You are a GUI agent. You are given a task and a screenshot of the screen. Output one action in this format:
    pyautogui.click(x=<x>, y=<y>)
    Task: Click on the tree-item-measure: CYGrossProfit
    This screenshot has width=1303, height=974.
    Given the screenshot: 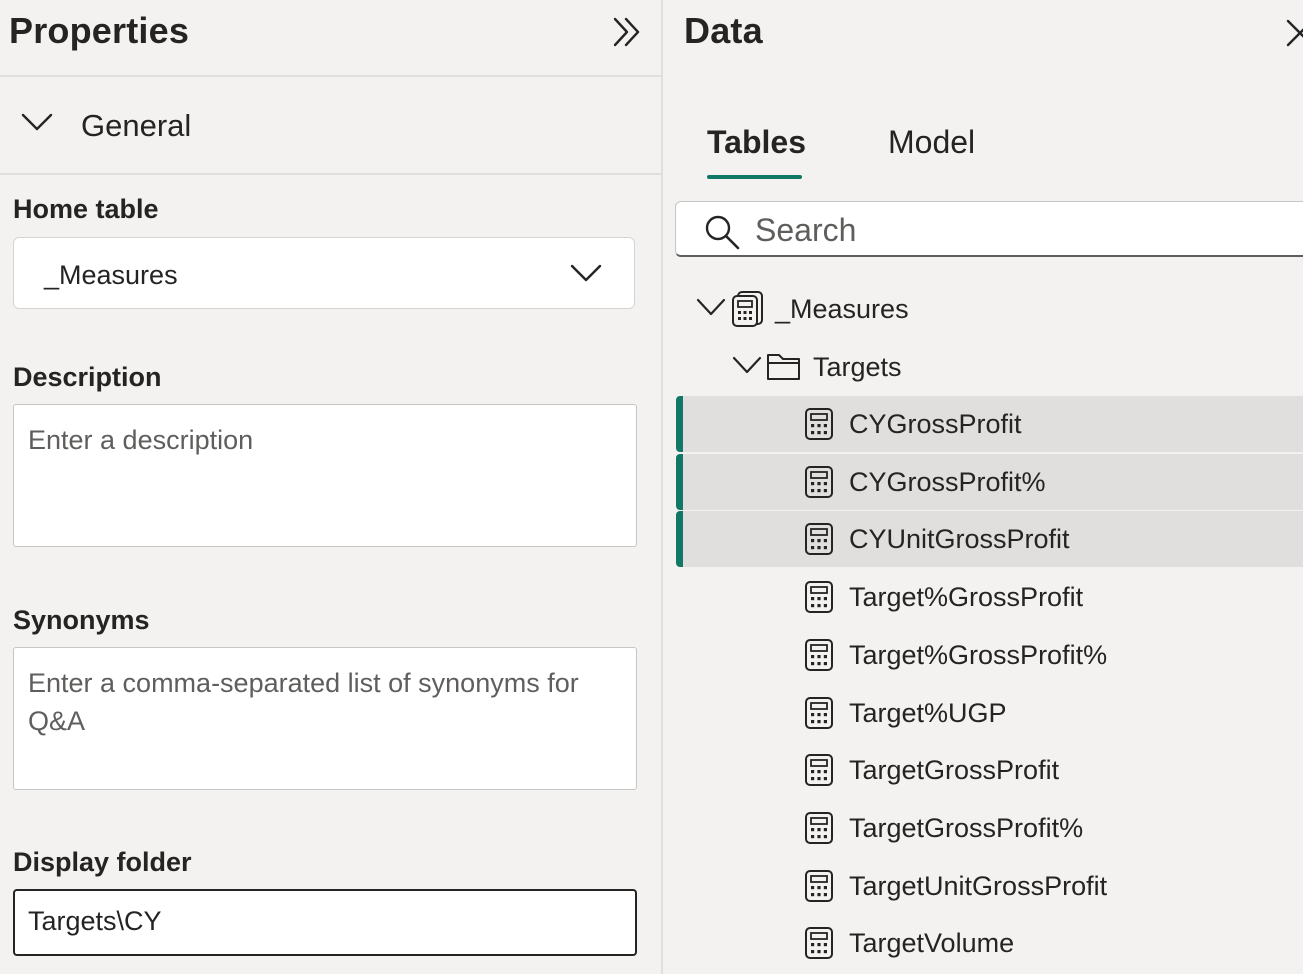 What is the action you would take?
    pyautogui.click(x=989, y=424)
    